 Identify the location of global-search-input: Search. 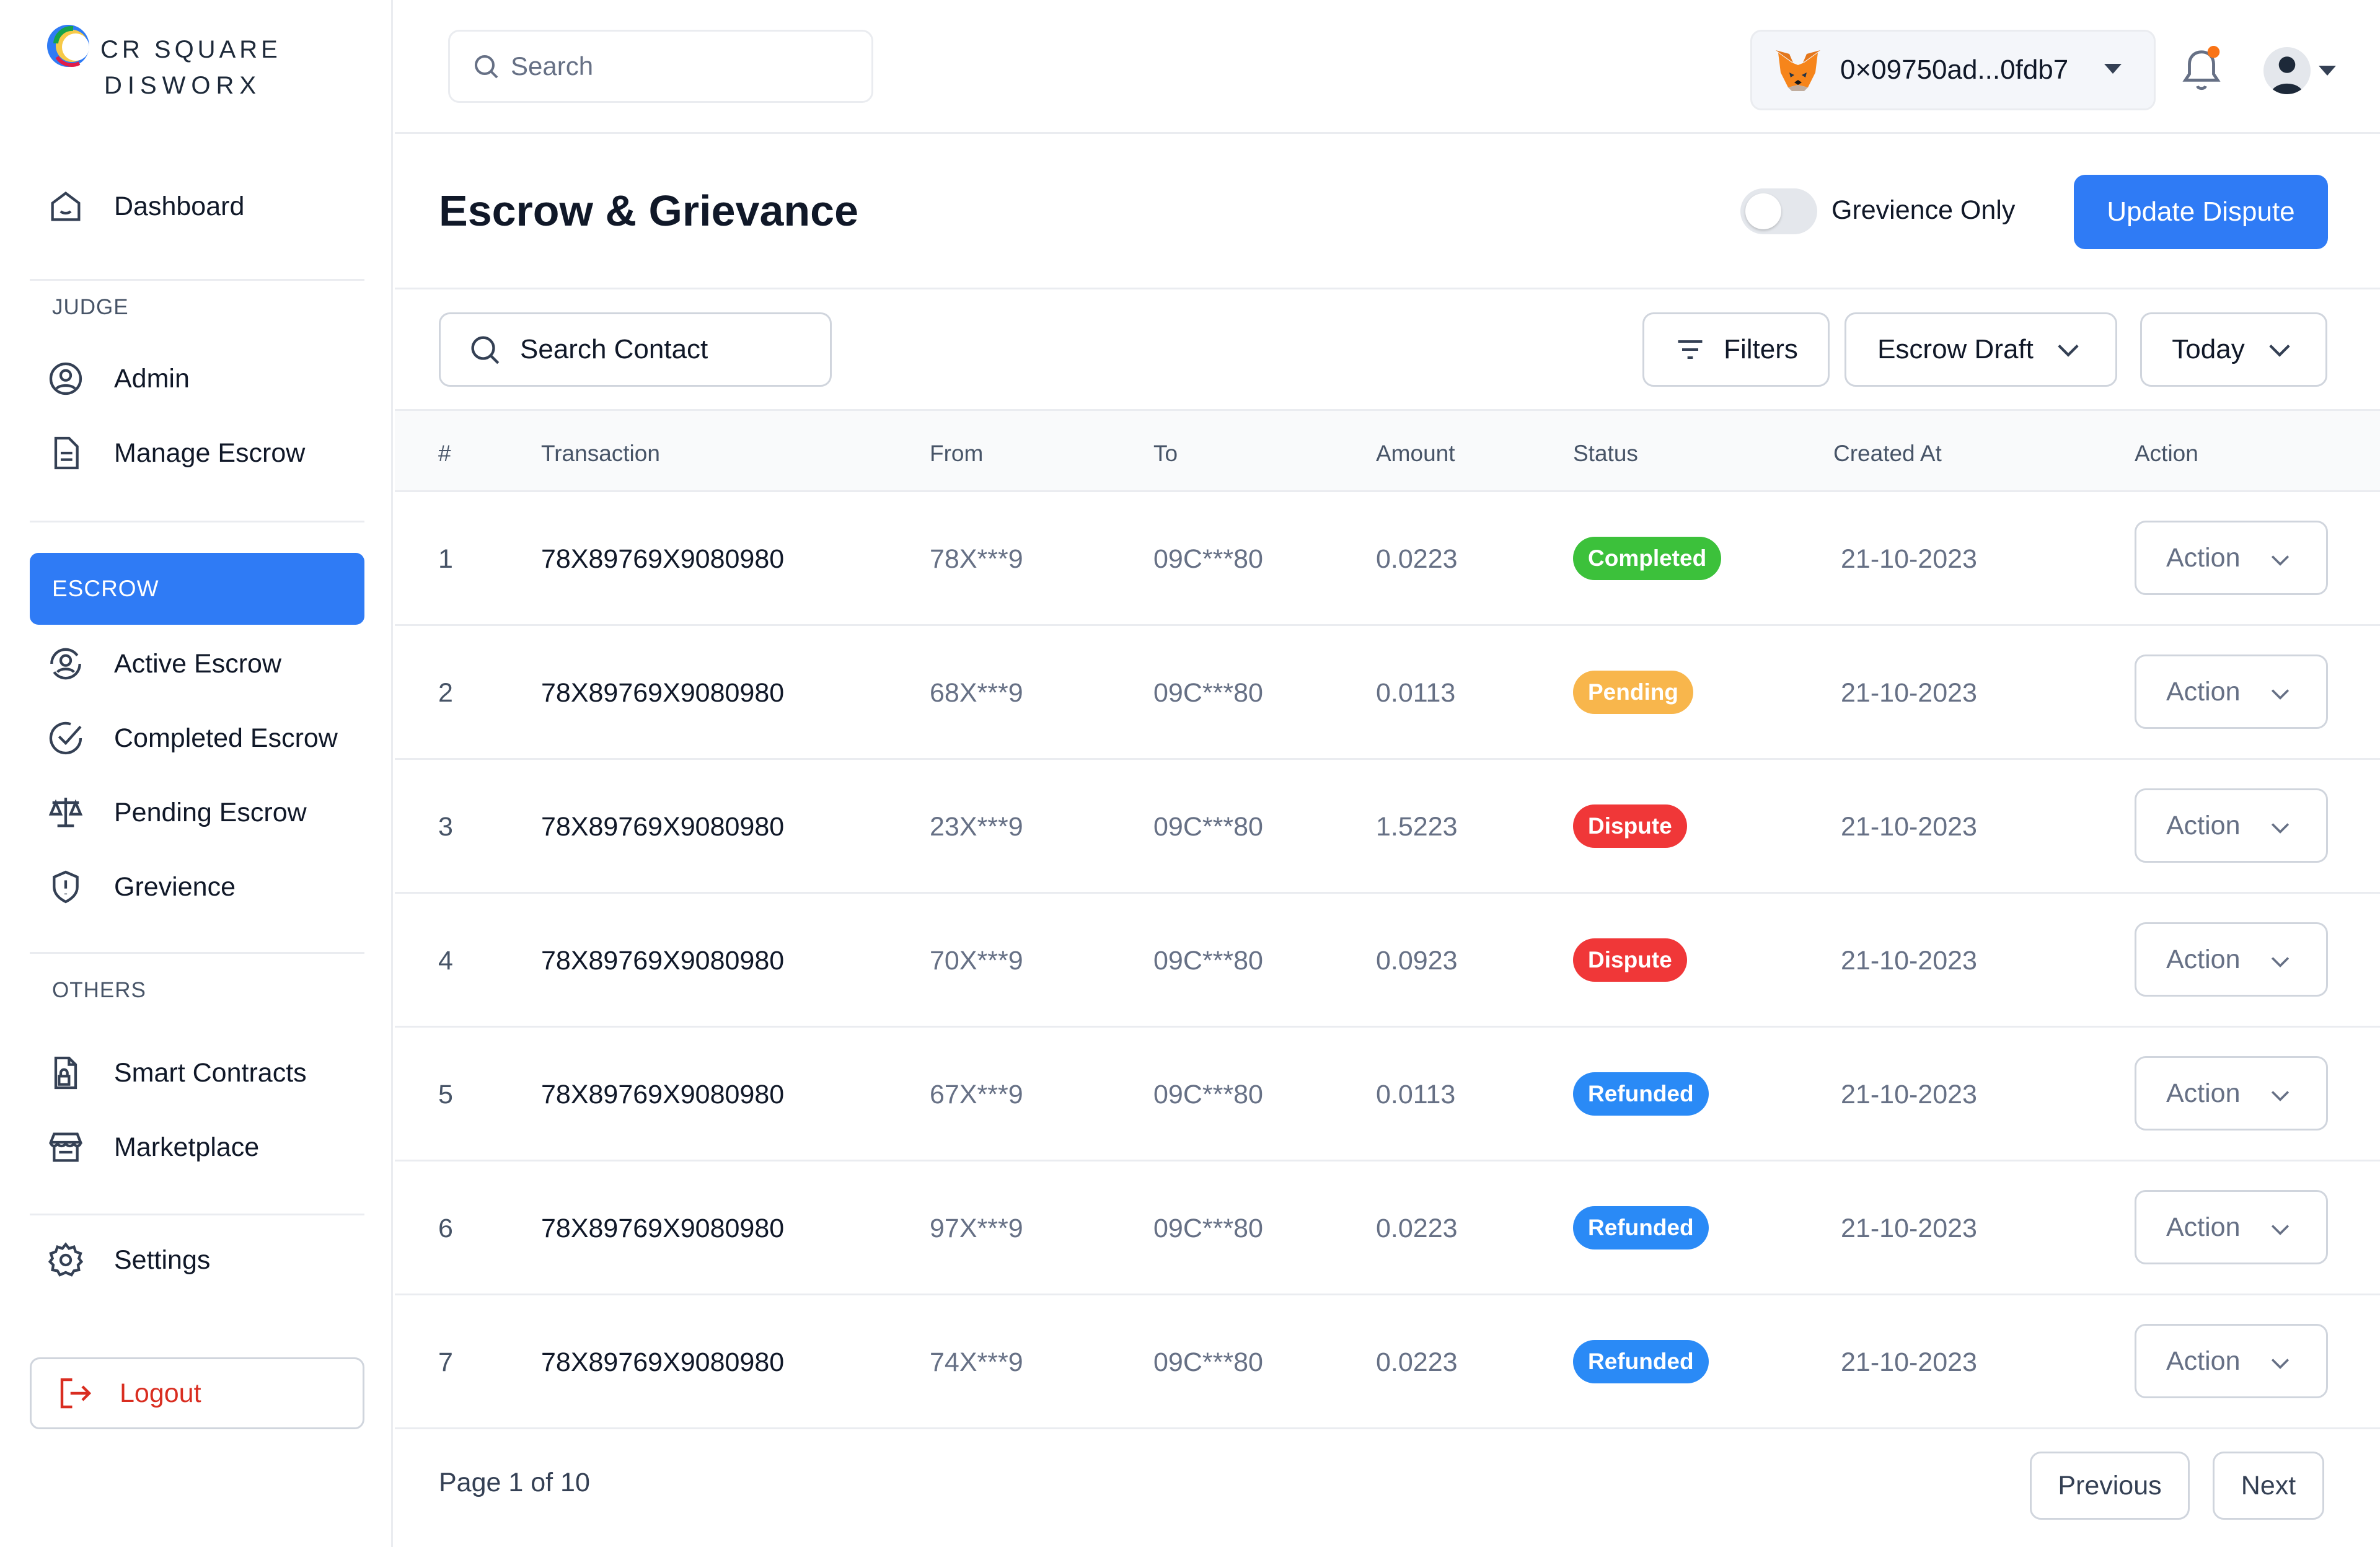
(660, 66).